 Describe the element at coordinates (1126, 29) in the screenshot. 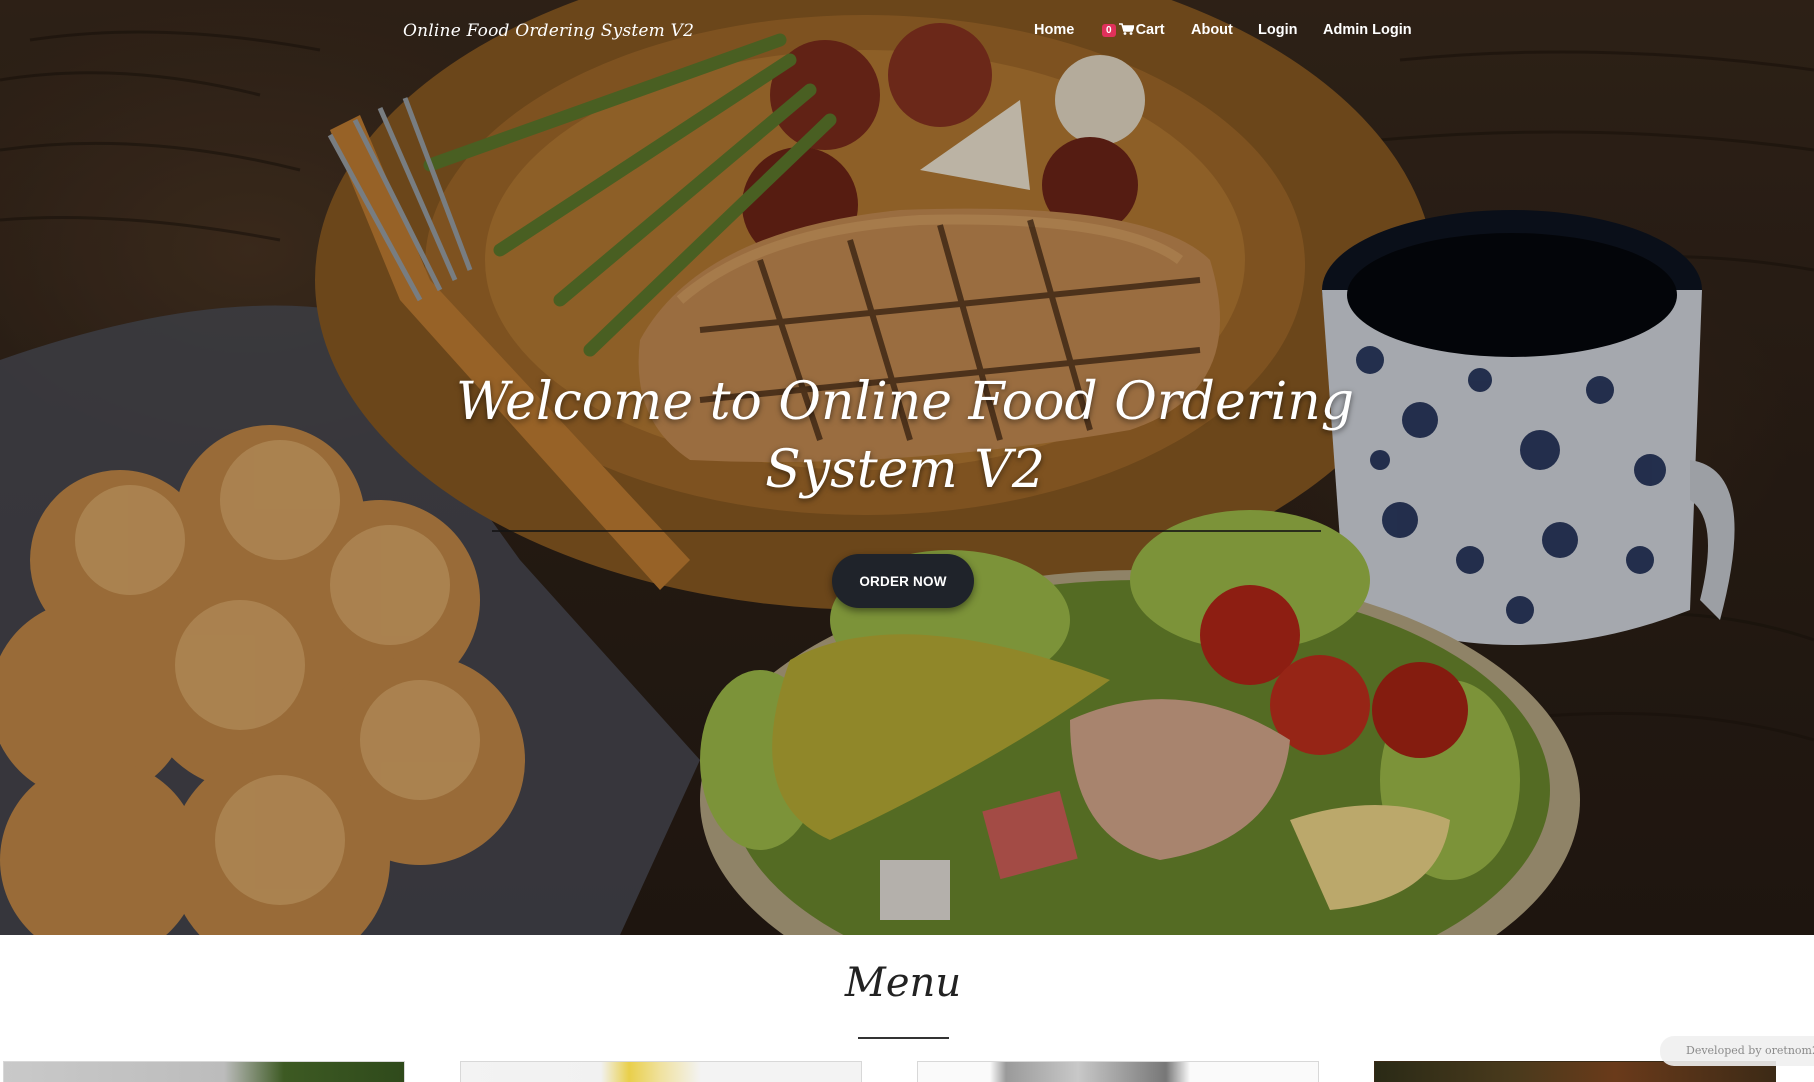

I see `shopping-cart-icon` at that location.